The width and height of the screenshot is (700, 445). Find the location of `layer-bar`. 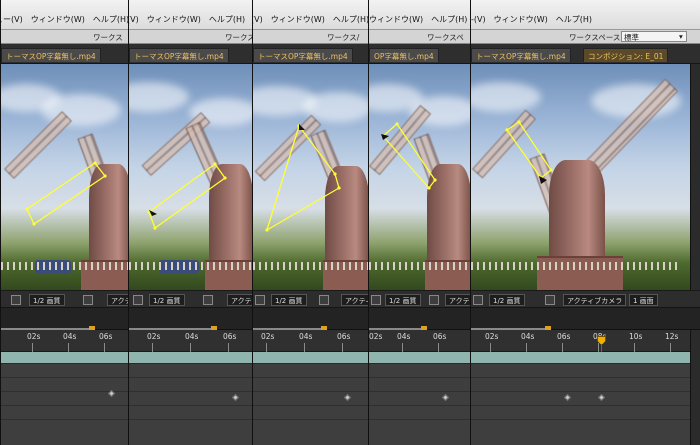

layer-bar is located at coordinates (64, 358).